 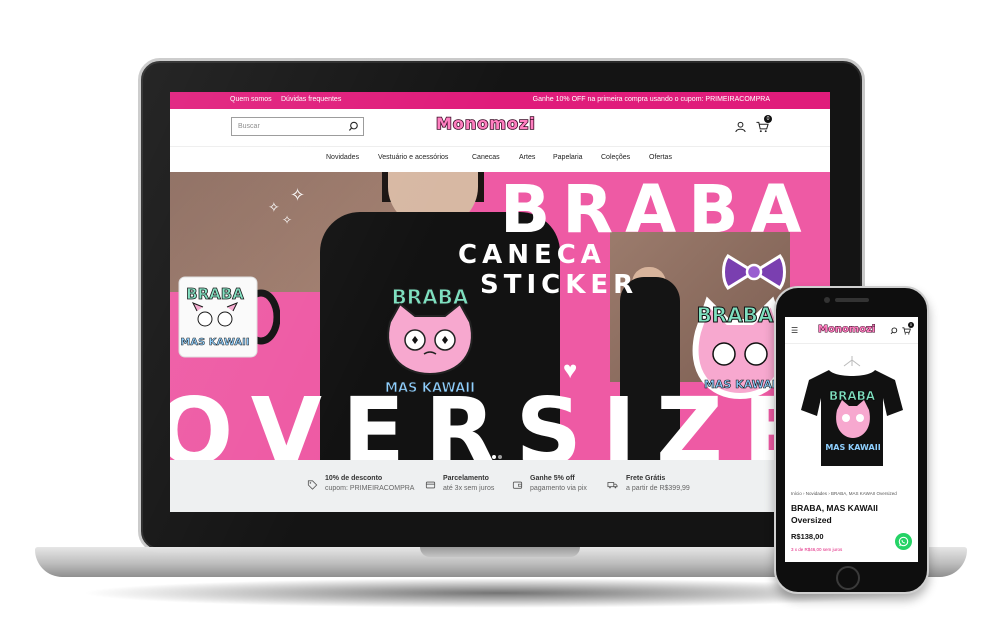 I want to click on carousel-dot-active, so click(x=494, y=457).